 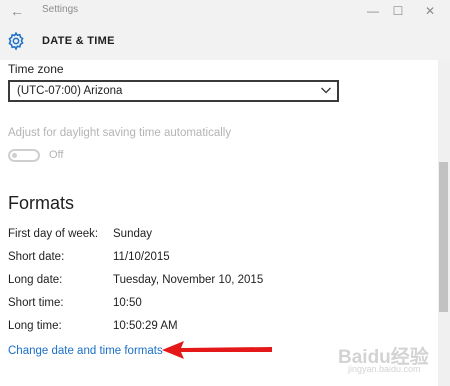 What do you see at coordinates (127, 303) in the screenshot?
I see `short-time-value: 10:50` at bounding box center [127, 303].